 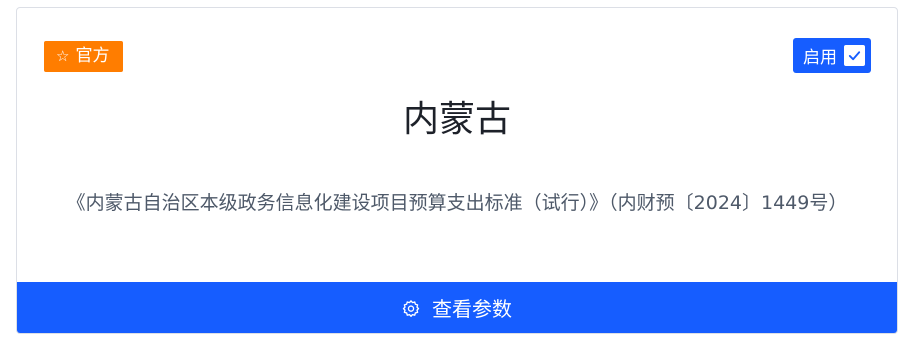 I want to click on star-outline-icon: ☆, so click(x=63, y=56).